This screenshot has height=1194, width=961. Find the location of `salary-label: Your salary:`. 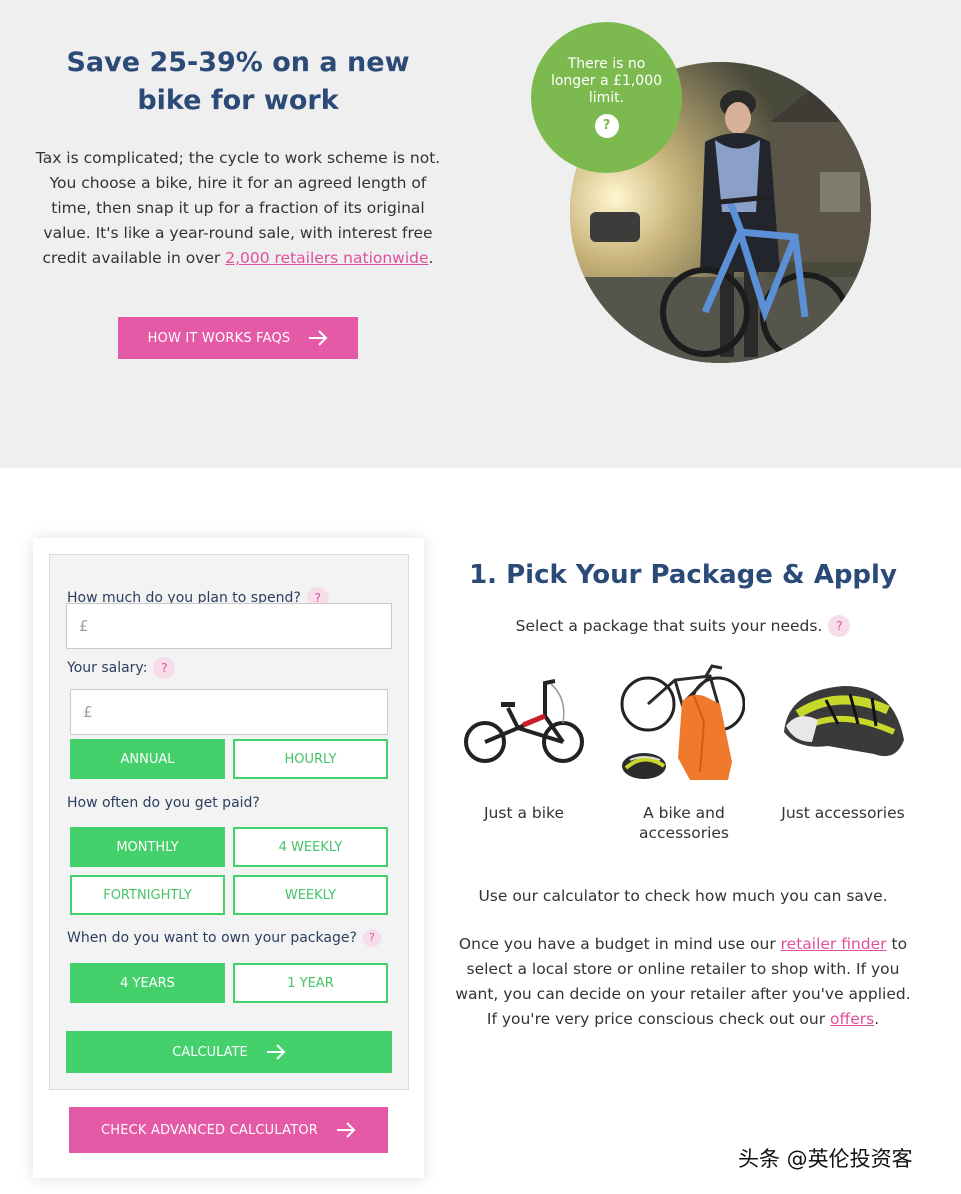

salary-label: Your salary: is located at coordinates (107, 668).